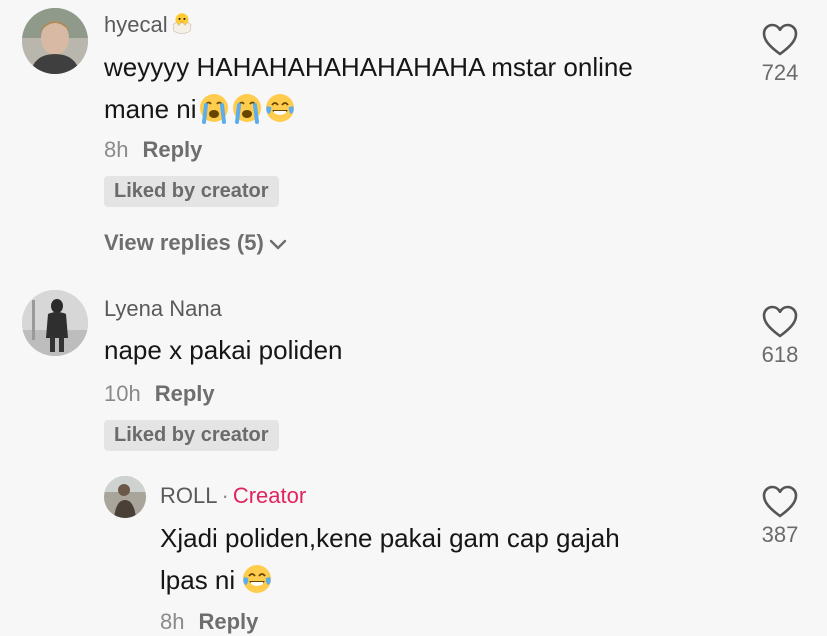 Image resolution: width=827 pixels, height=636 pixels. I want to click on like-control: 618, so click(780, 336).